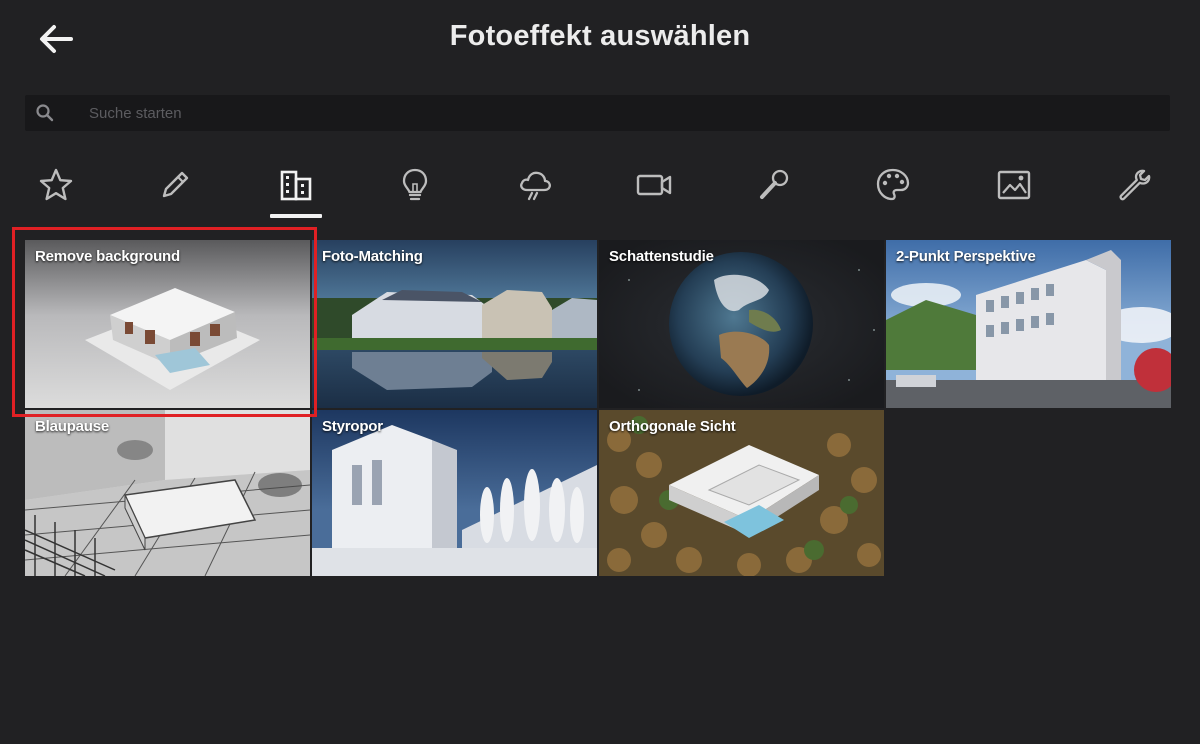 This screenshot has width=1200, height=744. What do you see at coordinates (72, 426) in the screenshot?
I see `effect-label: Blaupause` at bounding box center [72, 426].